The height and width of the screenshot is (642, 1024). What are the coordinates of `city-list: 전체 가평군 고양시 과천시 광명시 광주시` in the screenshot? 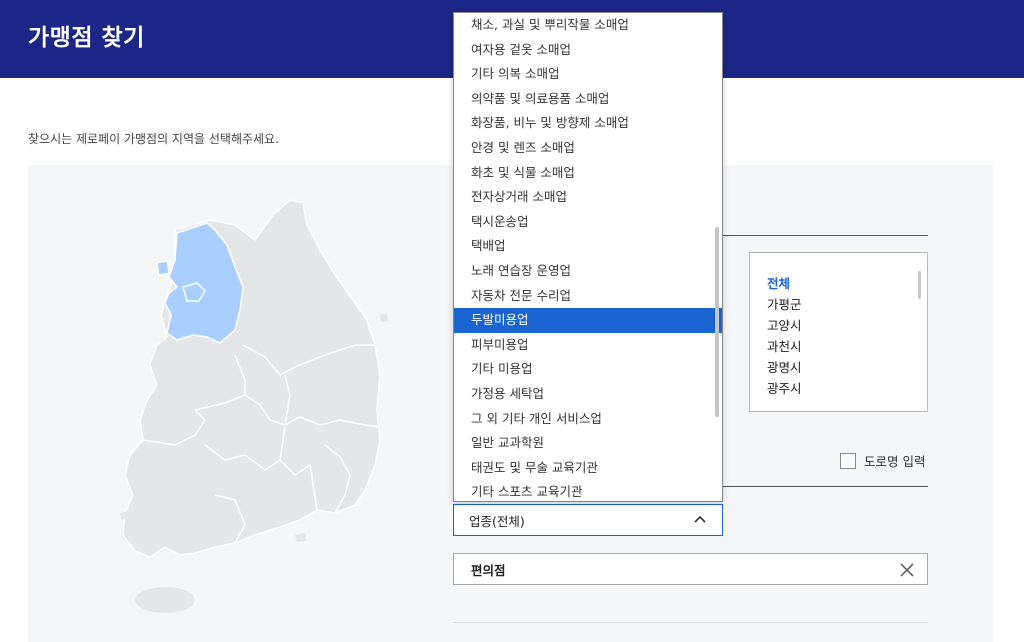 It's located at (838, 332).